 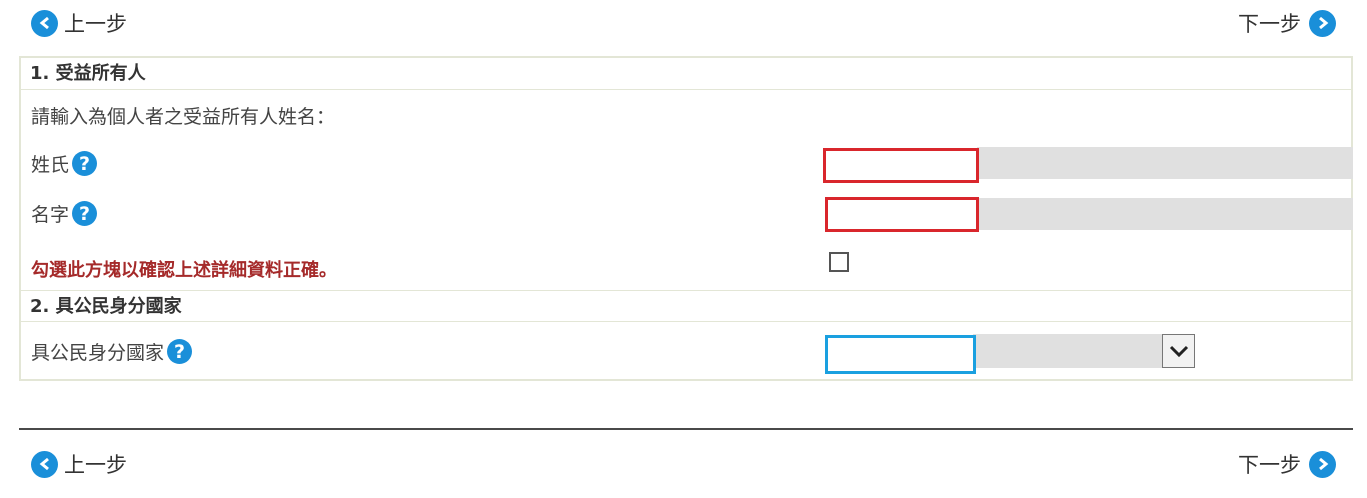 What do you see at coordinates (686, 74) in the screenshot?
I see `section-1-title: 1. 受益所有人` at bounding box center [686, 74].